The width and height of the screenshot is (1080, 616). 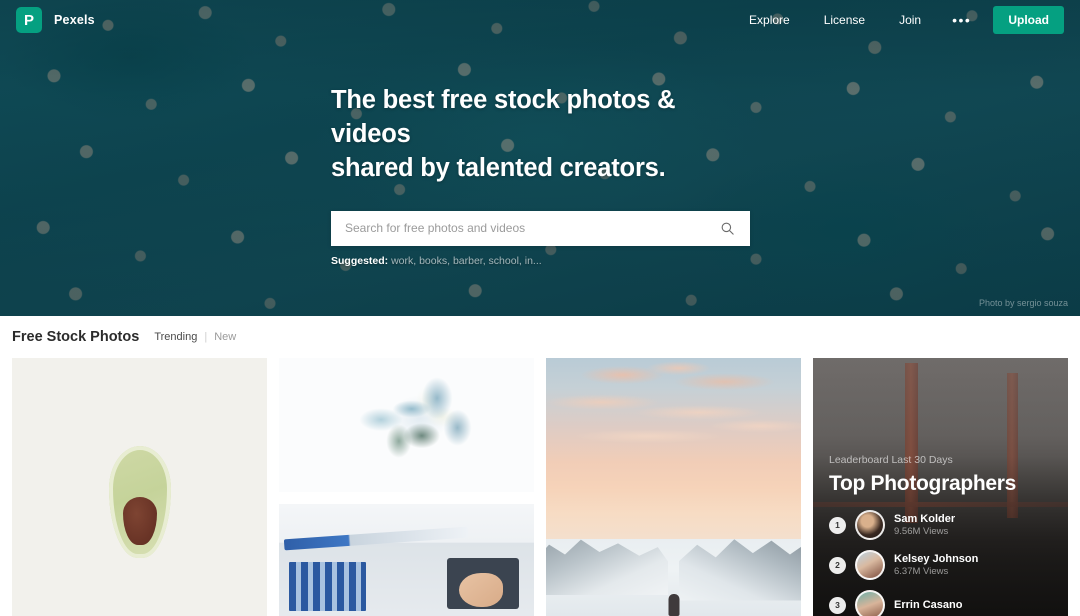 I want to click on search-input, so click(x=521, y=228).